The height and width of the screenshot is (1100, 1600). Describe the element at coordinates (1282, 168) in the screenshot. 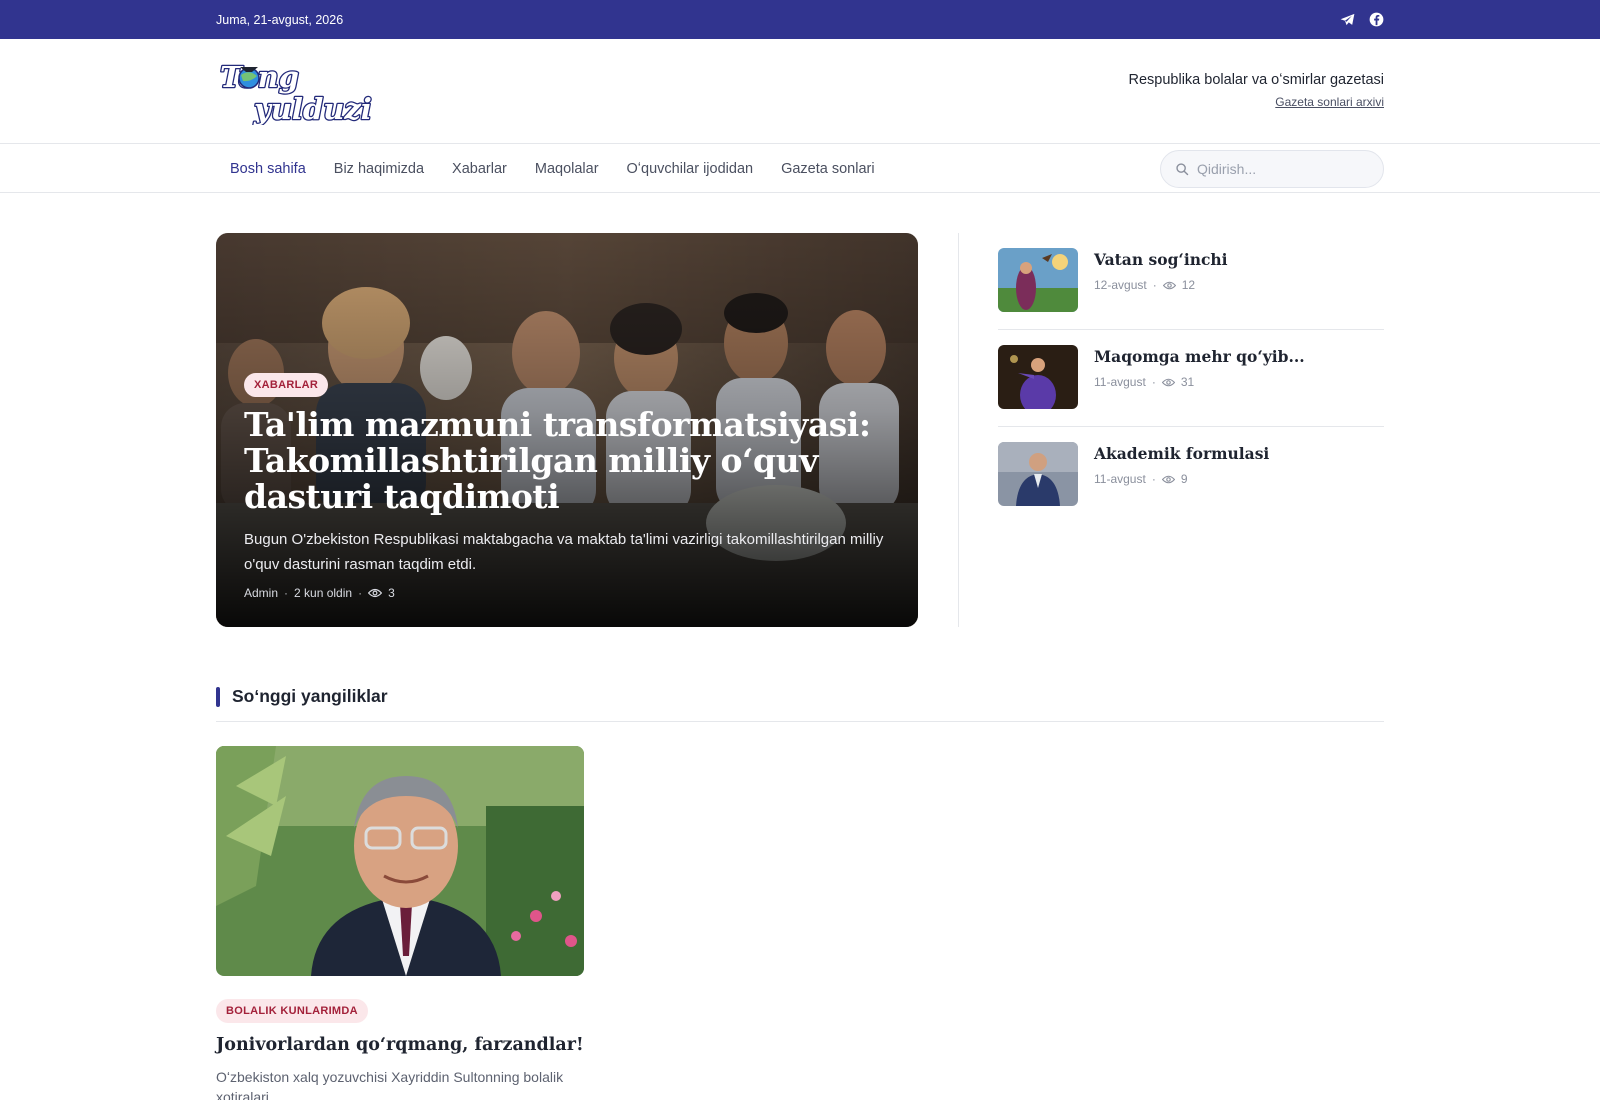

I see `search-input` at that location.